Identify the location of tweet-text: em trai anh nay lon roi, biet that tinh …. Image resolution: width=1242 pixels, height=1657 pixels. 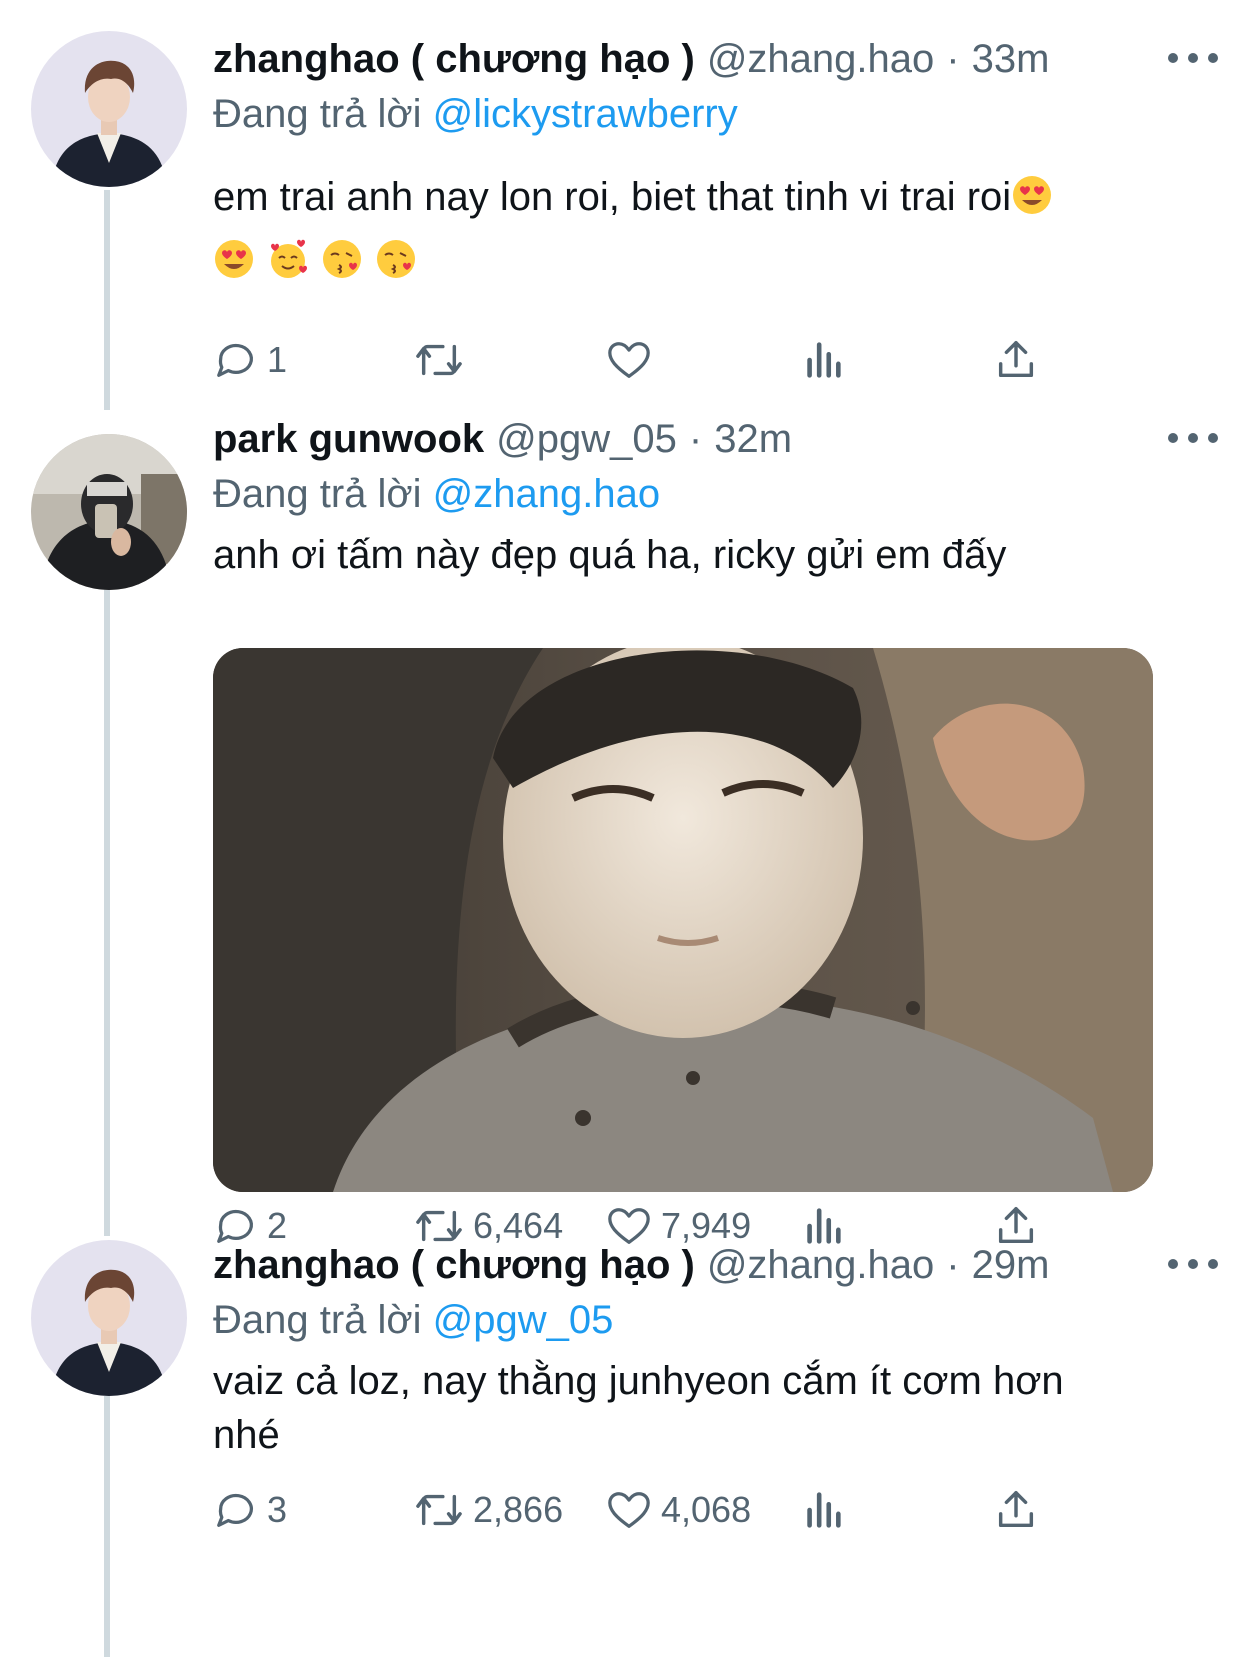
(727, 200).